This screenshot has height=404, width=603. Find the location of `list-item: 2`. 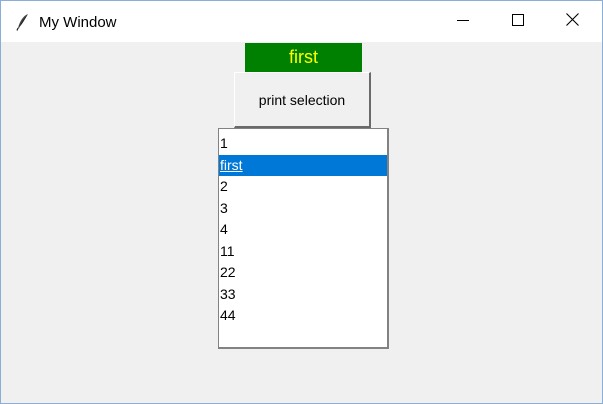

list-item: 2 is located at coordinates (303, 187).